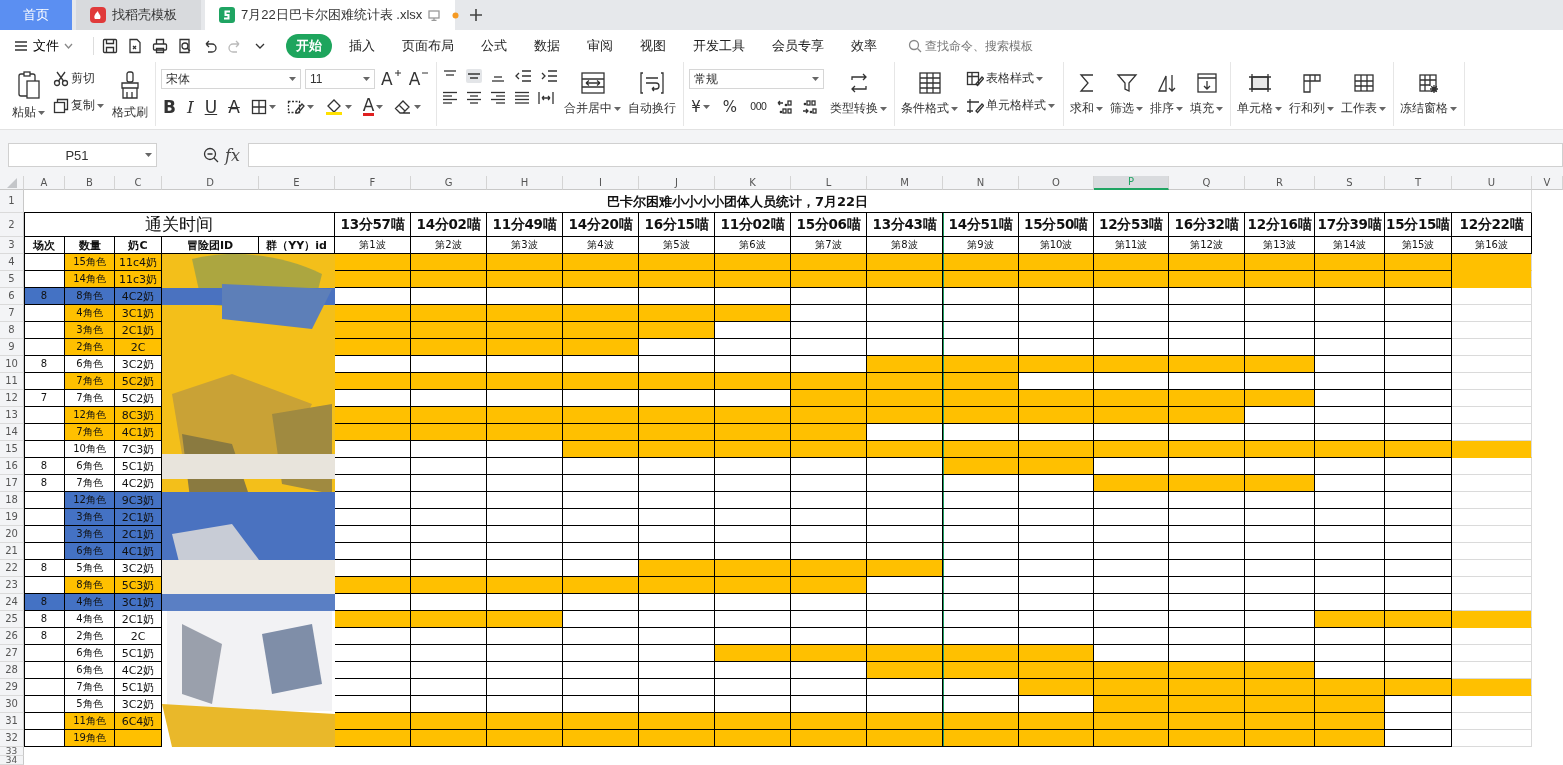 The image size is (1563, 765). What do you see at coordinates (1127, 93) in the screenshot?
I see `toolbar-button: 筛选` at bounding box center [1127, 93].